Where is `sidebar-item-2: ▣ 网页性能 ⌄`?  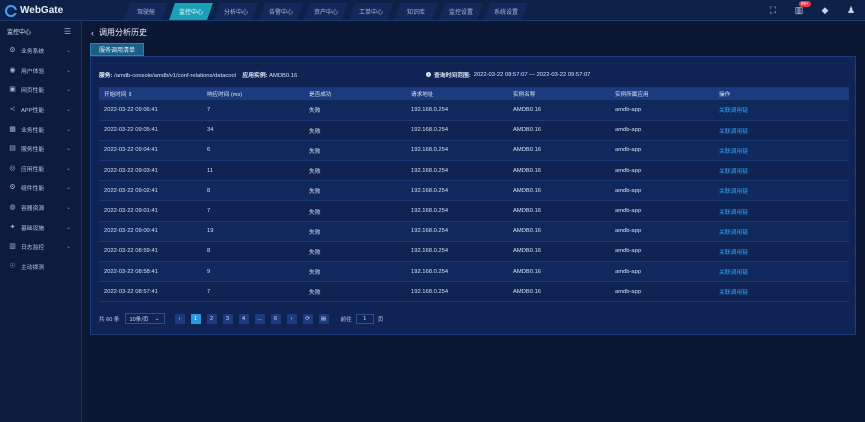
sidebar-item-2: ▣ 网页性能 ⌄ is located at coordinates (40, 90).